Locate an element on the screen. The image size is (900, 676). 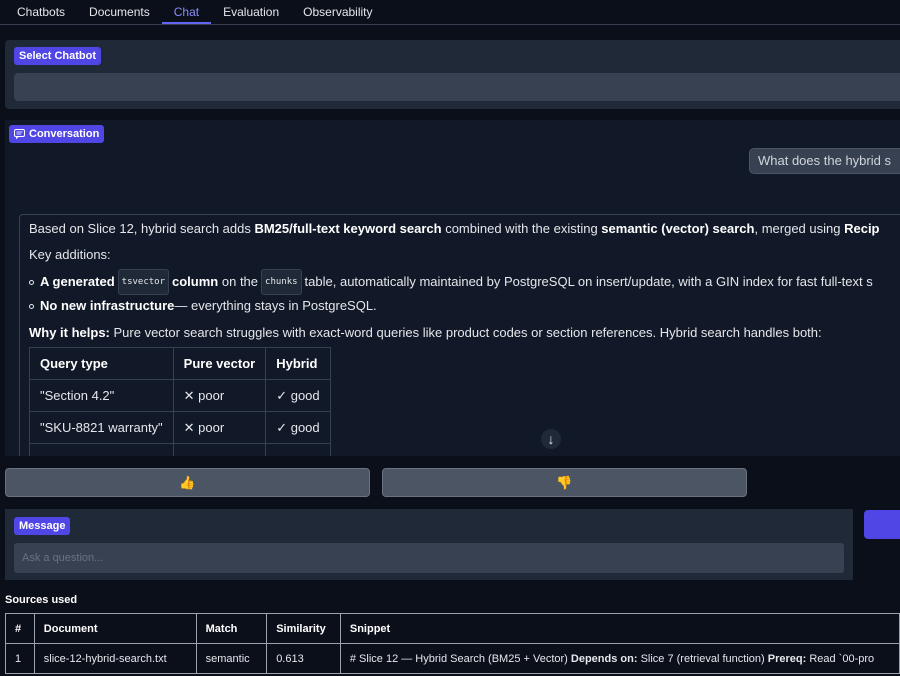
thumbs-down-button: 👎 is located at coordinates (564, 482).